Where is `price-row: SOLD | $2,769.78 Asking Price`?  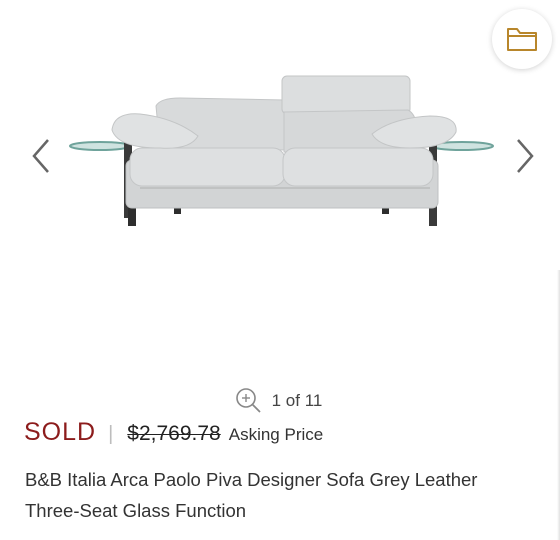
price-row: SOLD | $2,769.78 Asking Price is located at coordinates (173, 432).